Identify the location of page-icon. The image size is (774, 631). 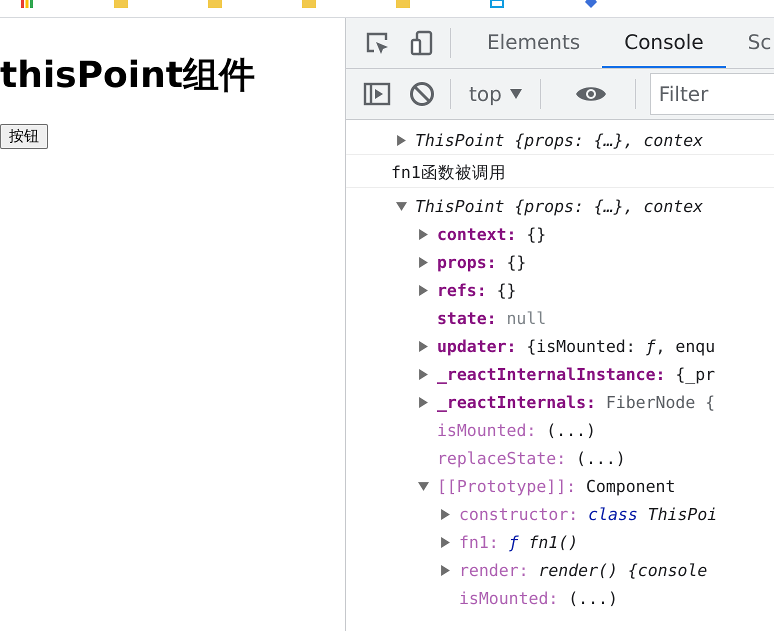
(497, 4).